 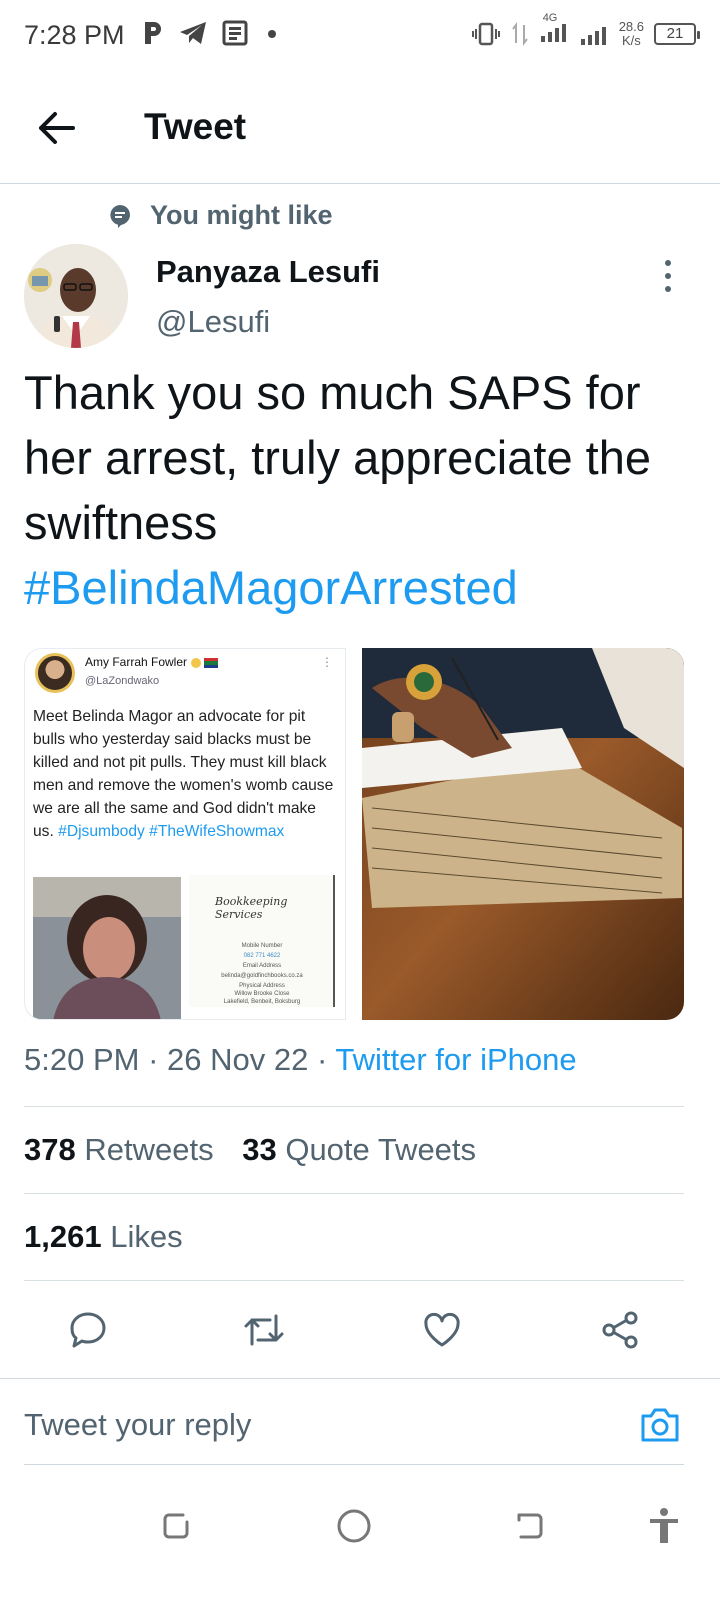 I want to click on tweet-actions, so click(x=360, y=1330).